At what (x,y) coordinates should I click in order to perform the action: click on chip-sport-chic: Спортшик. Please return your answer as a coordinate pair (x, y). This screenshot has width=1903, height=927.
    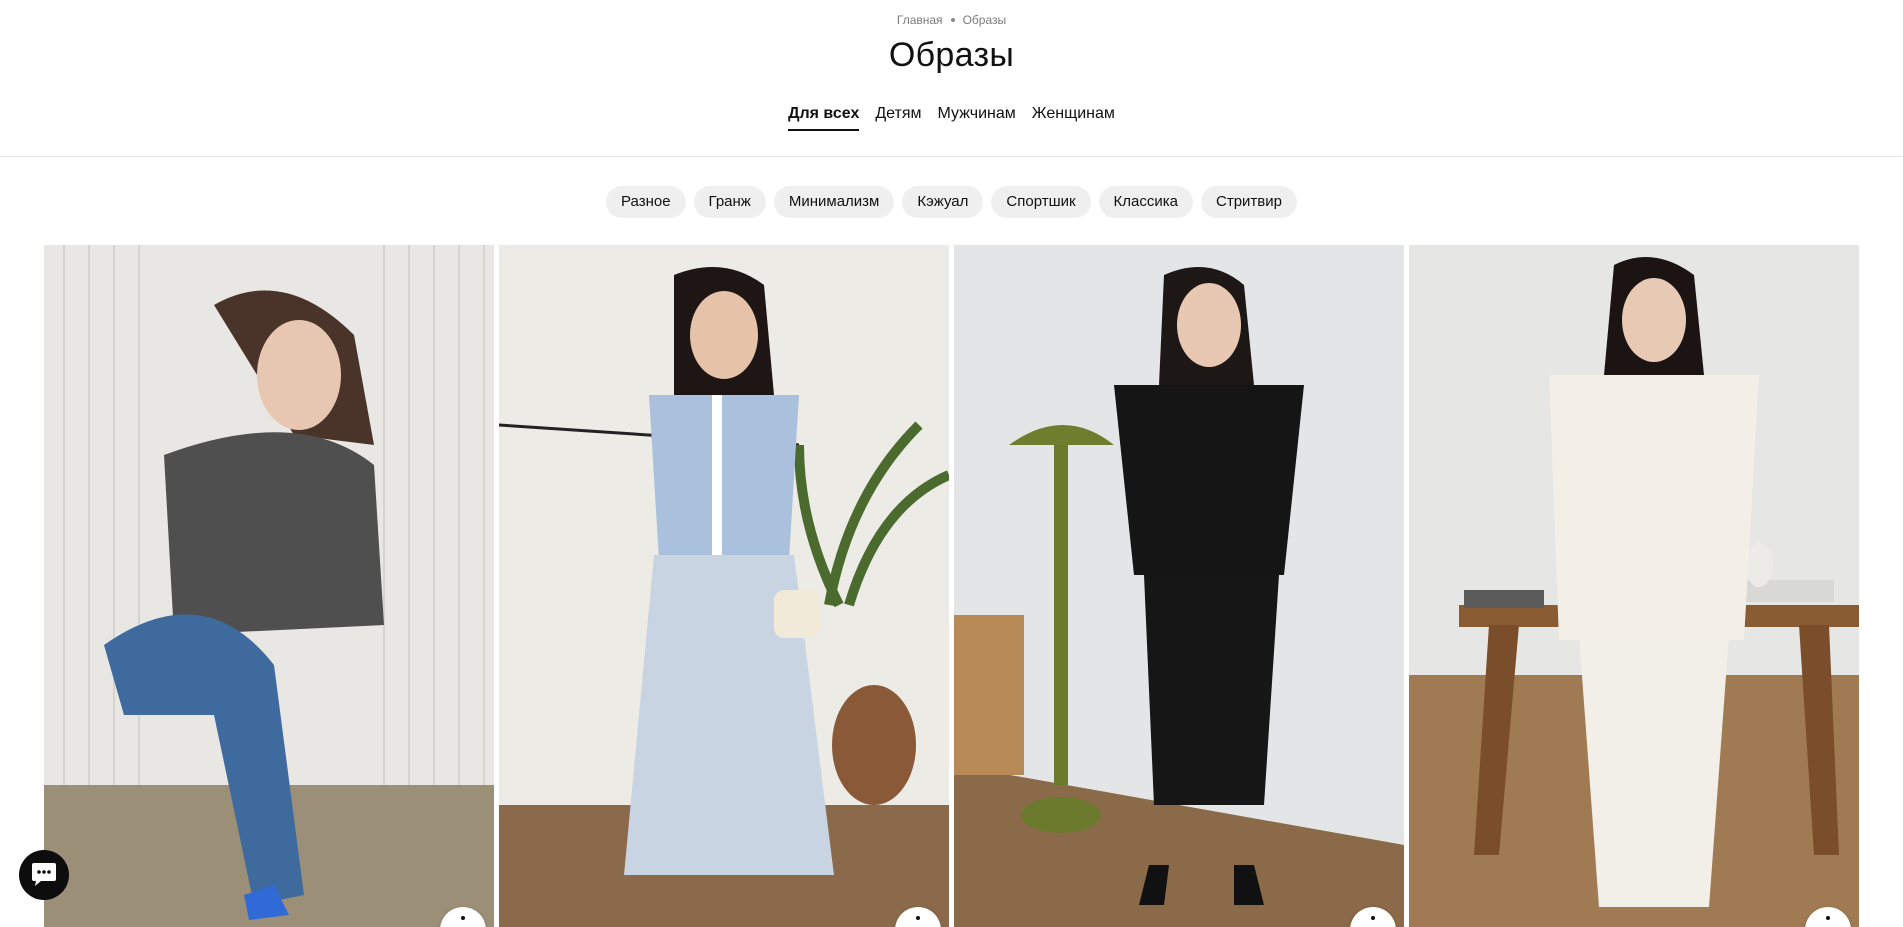
    Looking at the image, I should click on (1041, 202).